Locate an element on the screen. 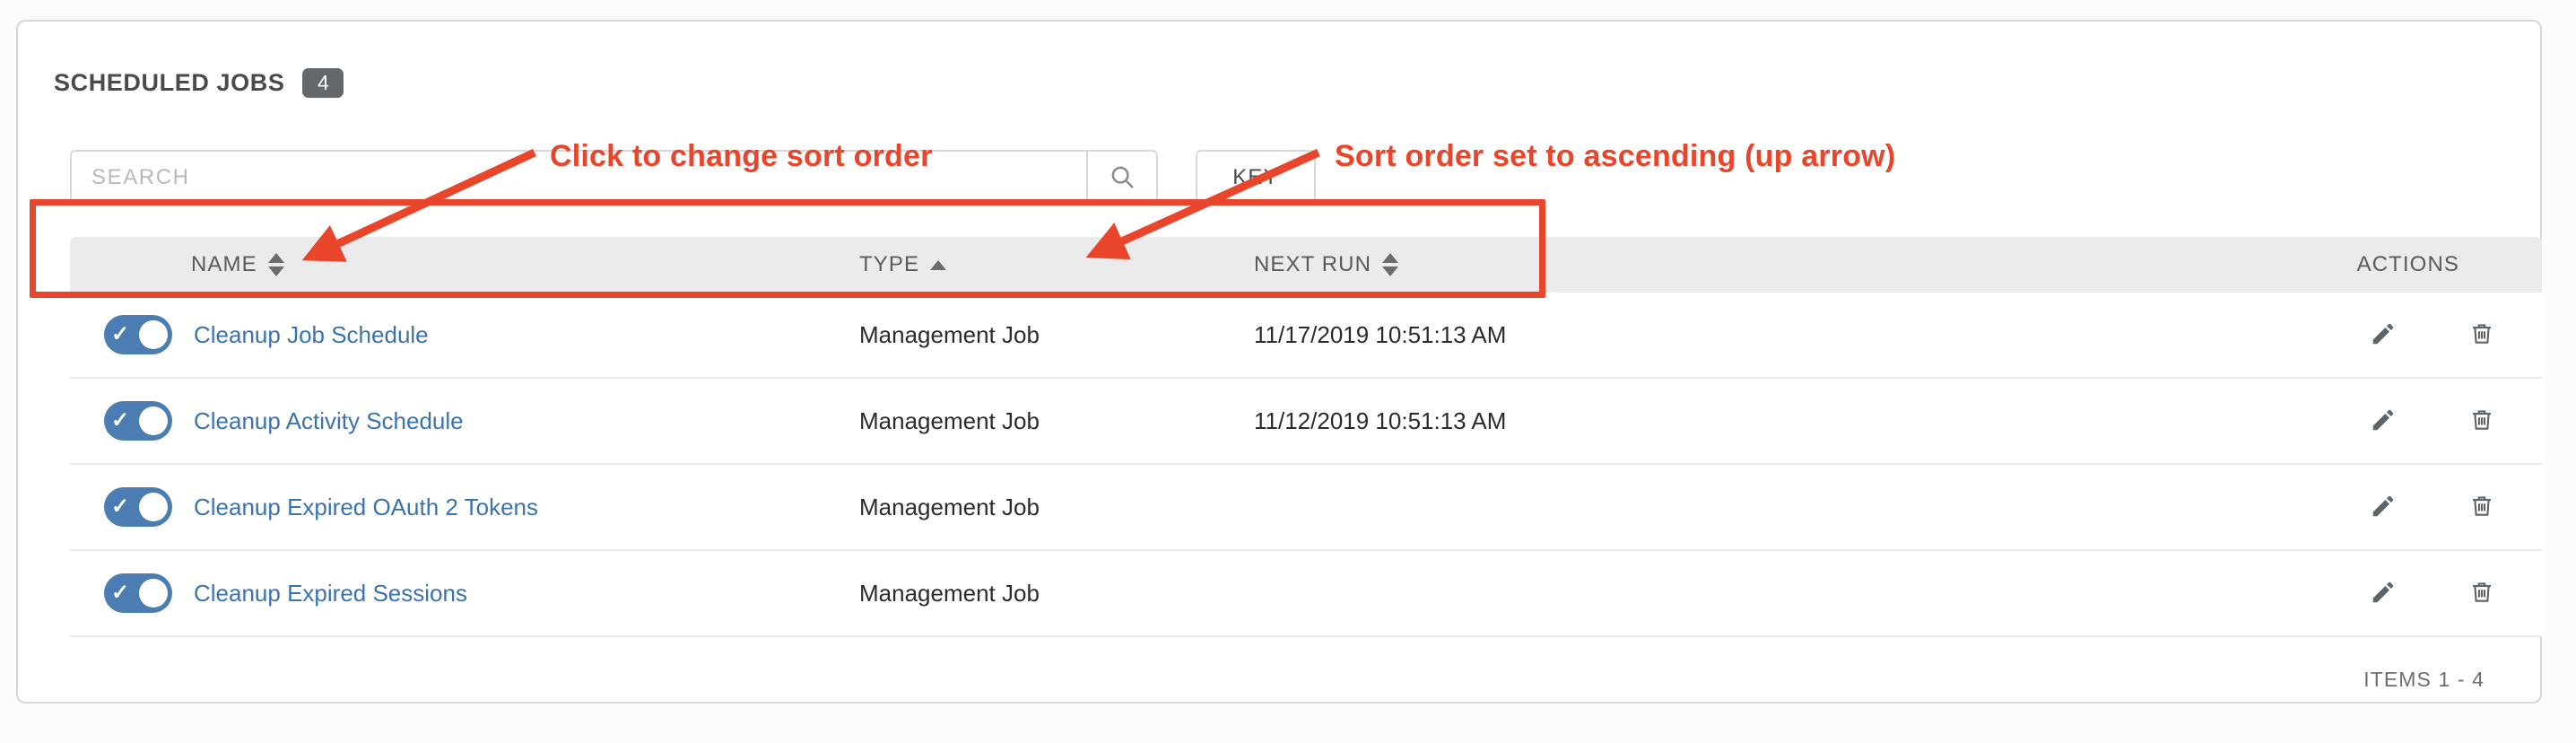 This screenshot has width=2576, height=743. column-header-actions: ACTIONS is located at coordinates (2292, 264).